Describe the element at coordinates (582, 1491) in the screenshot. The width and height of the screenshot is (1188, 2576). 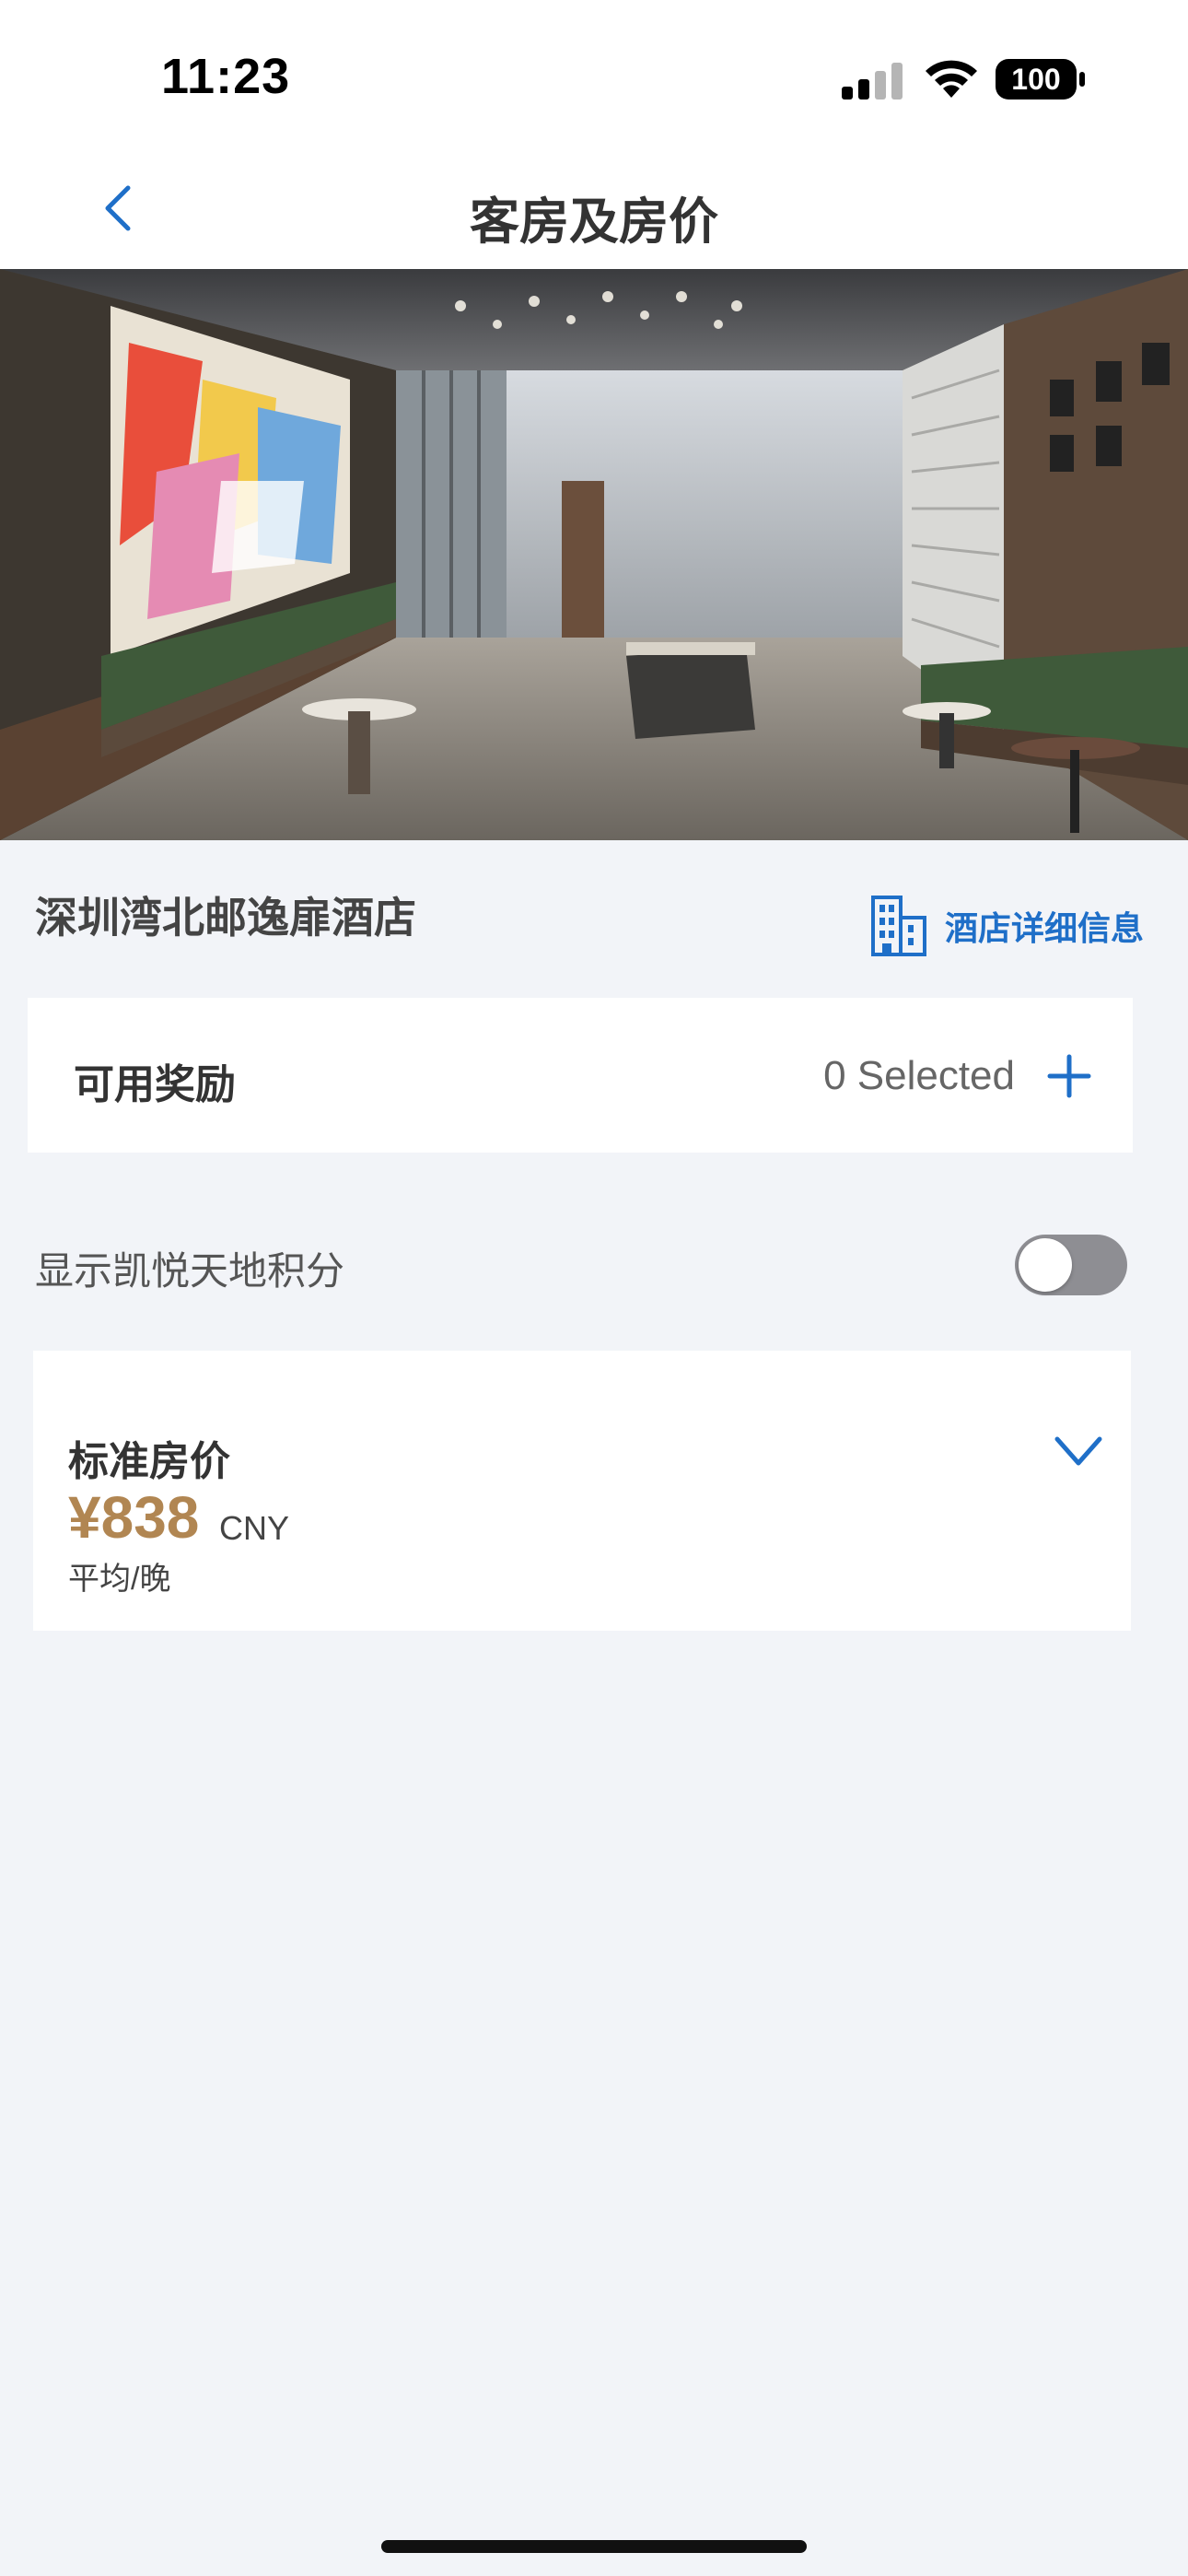
I see `standard-rate-card: 标准房价 ¥838 CNY 平均/晚` at that location.